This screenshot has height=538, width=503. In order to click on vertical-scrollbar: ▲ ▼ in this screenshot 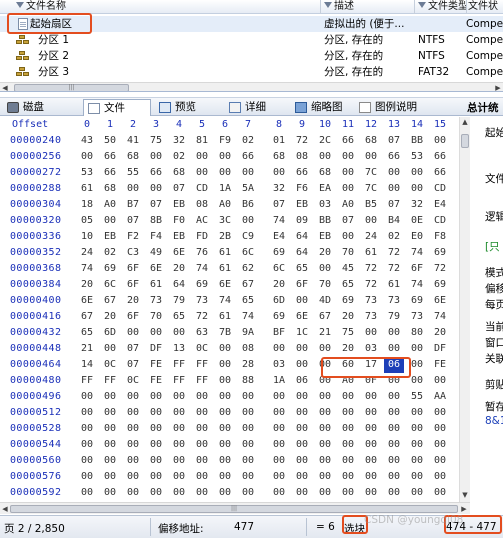, I will do `click(464, 309)`.